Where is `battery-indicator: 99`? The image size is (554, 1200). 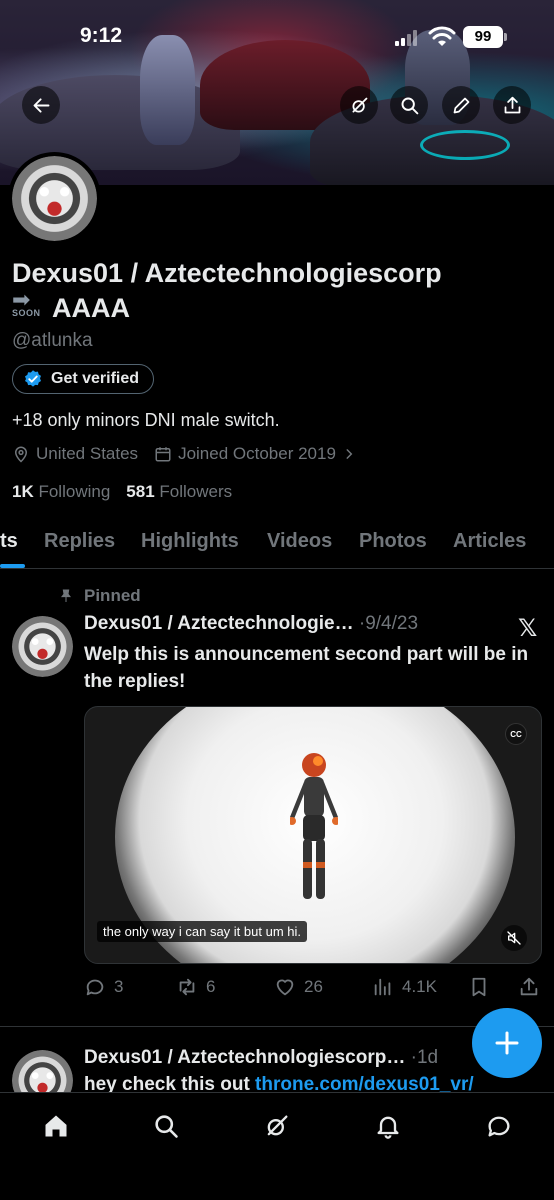
battery-indicator: 99 is located at coordinates (485, 37).